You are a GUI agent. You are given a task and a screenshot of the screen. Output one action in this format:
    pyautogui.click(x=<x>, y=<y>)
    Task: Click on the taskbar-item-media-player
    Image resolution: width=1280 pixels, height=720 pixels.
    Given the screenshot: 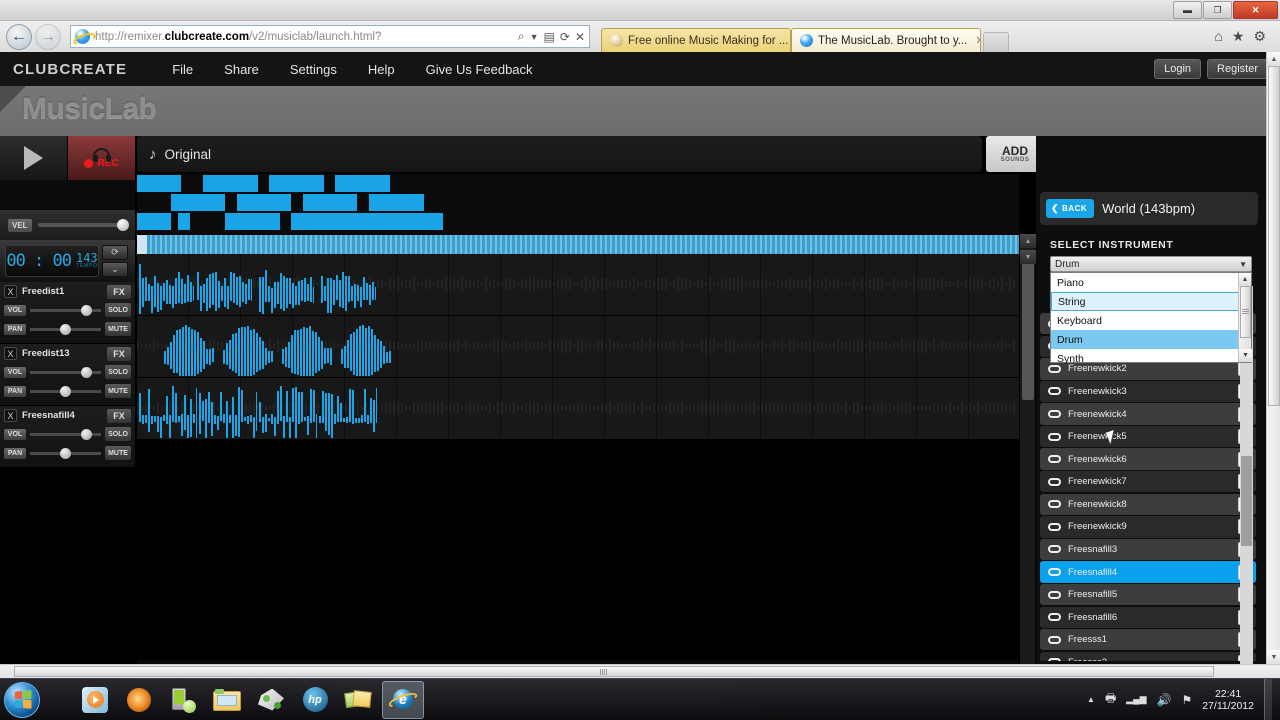 What is the action you would take?
    pyautogui.click(x=95, y=700)
    